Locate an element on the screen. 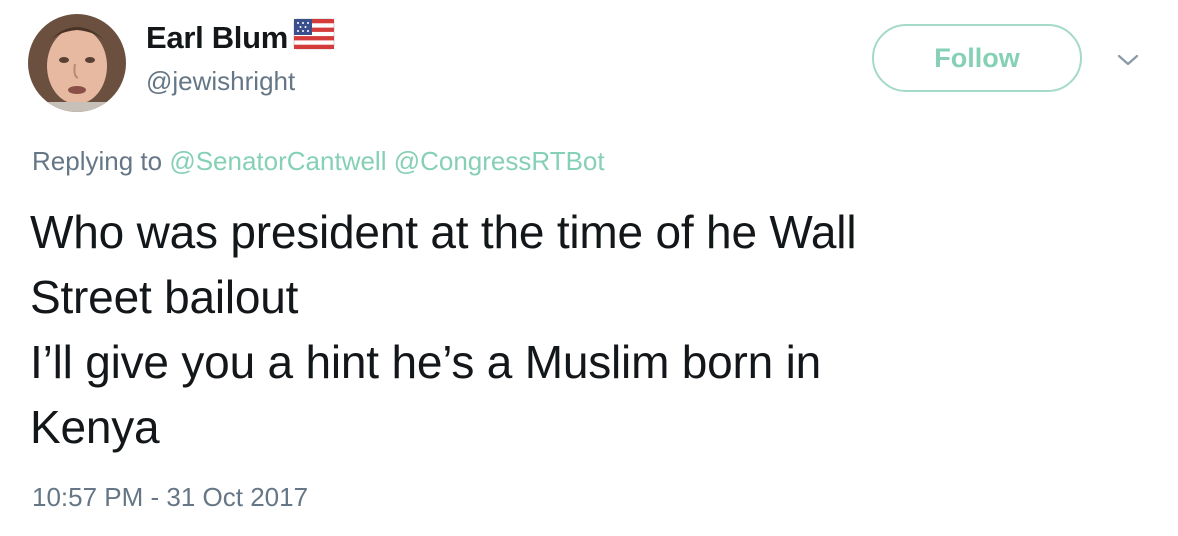  follow-button: Follow is located at coordinates (977, 58).